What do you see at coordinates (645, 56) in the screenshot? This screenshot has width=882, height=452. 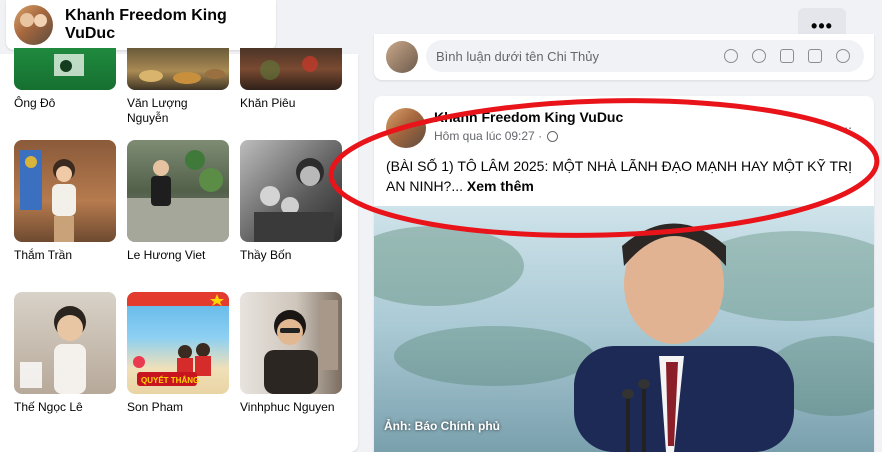 I see `comment-input: Bình luận dưới tên Chi Thủy` at bounding box center [645, 56].